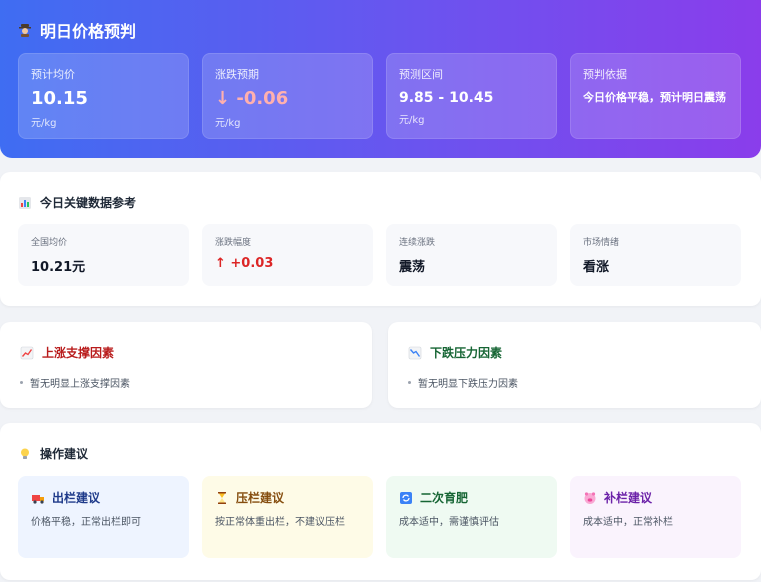 The image size is (761, 582). I want to click on key-data-title-text: 今日关键数据参考, so click(88, 203).